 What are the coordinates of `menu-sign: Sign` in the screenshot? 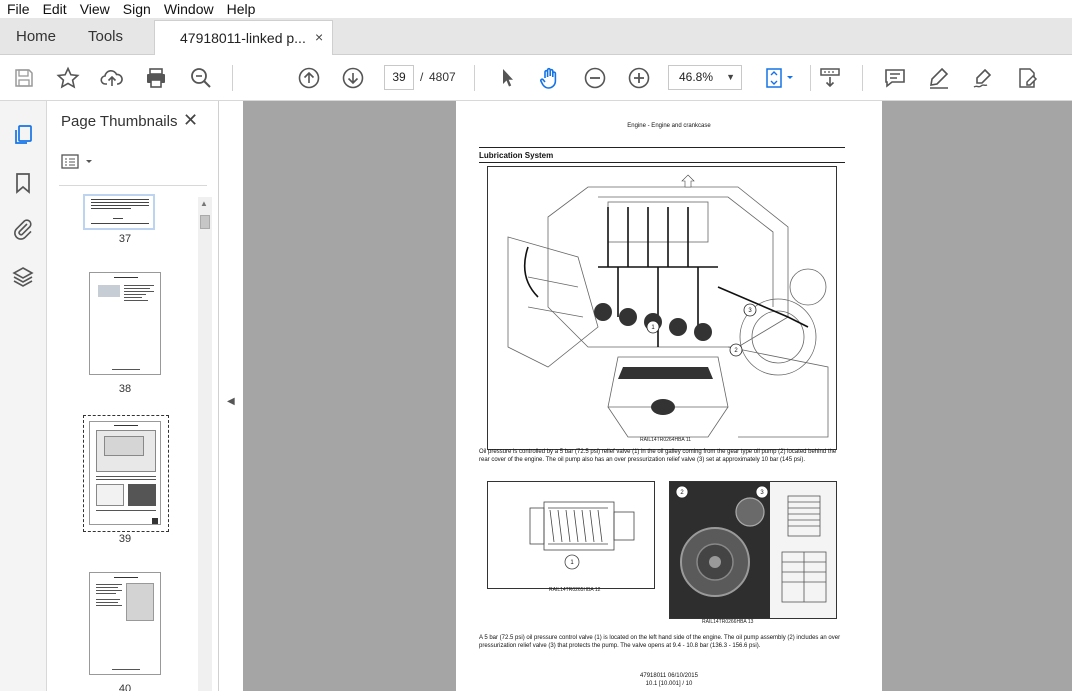 It's located at (136, 9).